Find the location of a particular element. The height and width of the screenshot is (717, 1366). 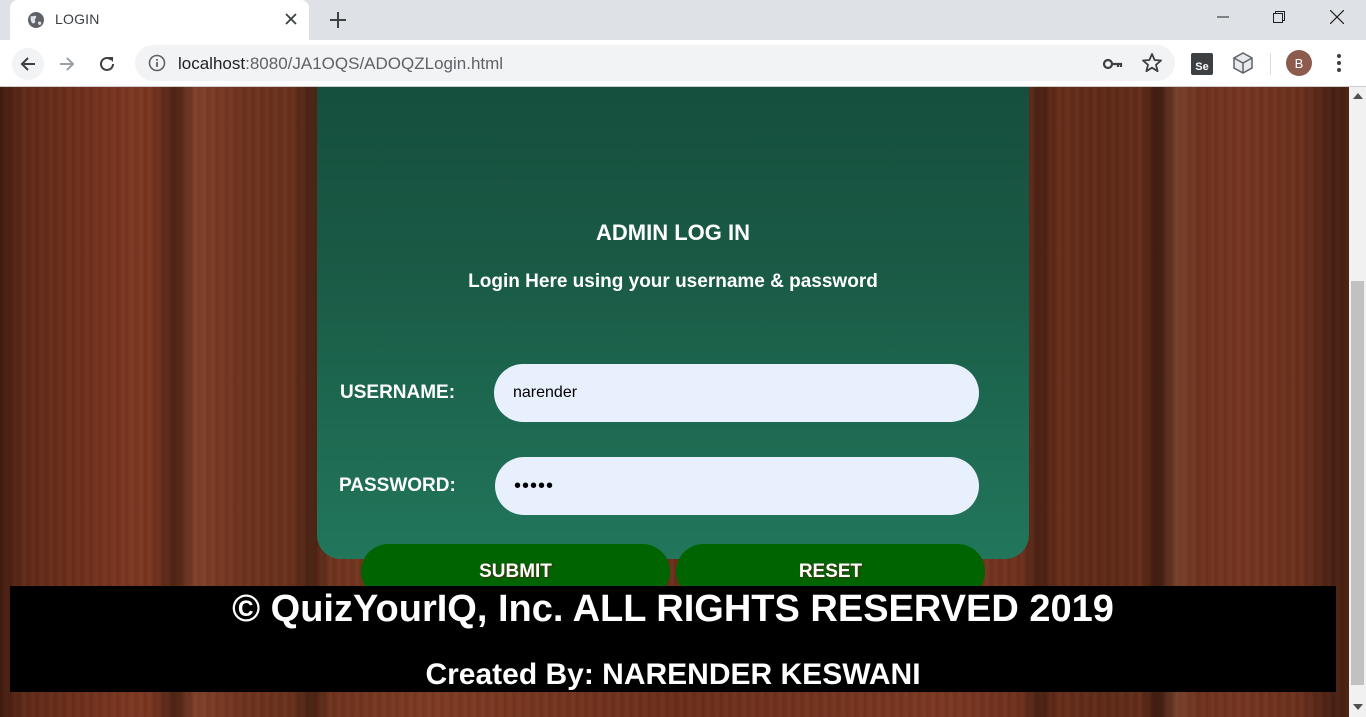

globe-icon is located at coordinates (36, 20).